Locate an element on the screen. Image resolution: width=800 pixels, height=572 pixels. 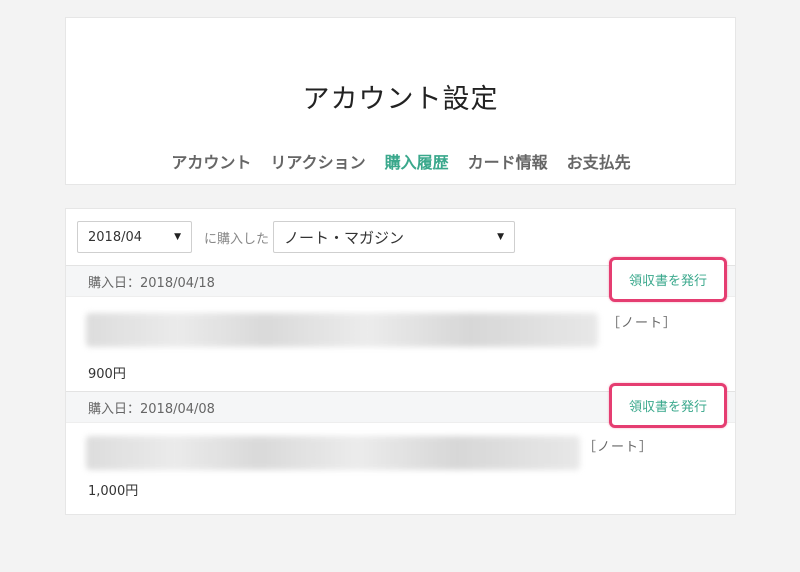
month-select: 2018/04 ▼ is located at coordinates (134, 237).